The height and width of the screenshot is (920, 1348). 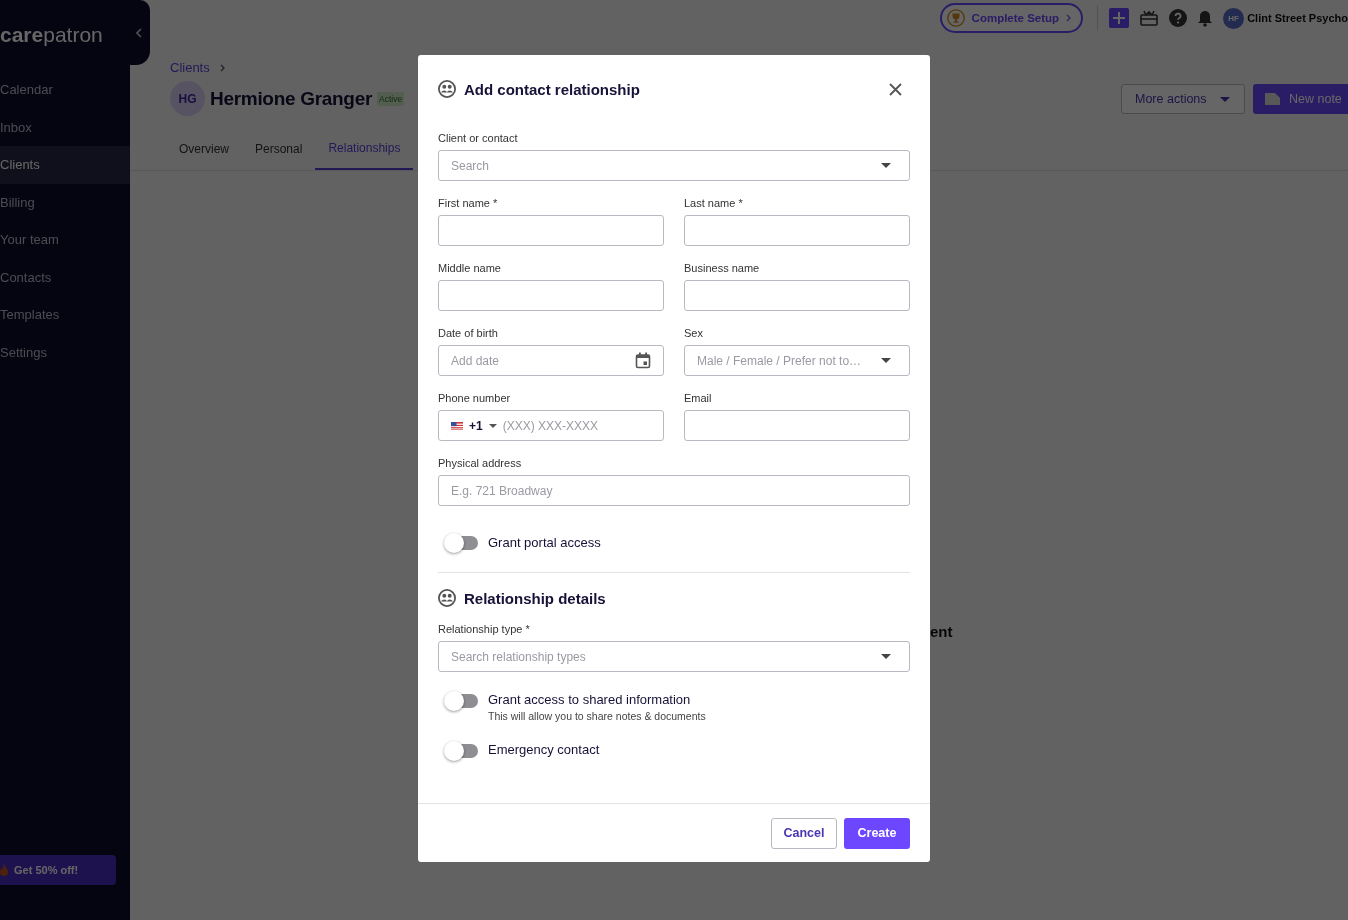 What do you see at coordinates (478, 139) in the screenshot?
I see `field-label: Client or contact` at bounding box center [478, 139].